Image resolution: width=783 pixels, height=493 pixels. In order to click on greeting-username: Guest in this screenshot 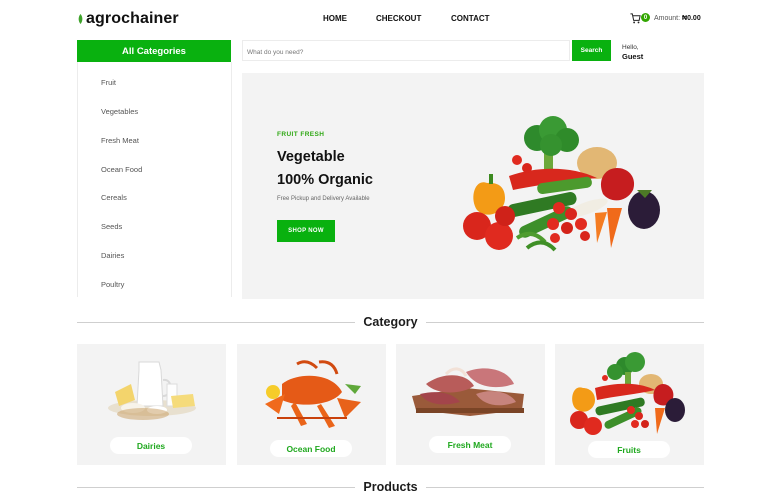, I will do `click(633, 56)`.